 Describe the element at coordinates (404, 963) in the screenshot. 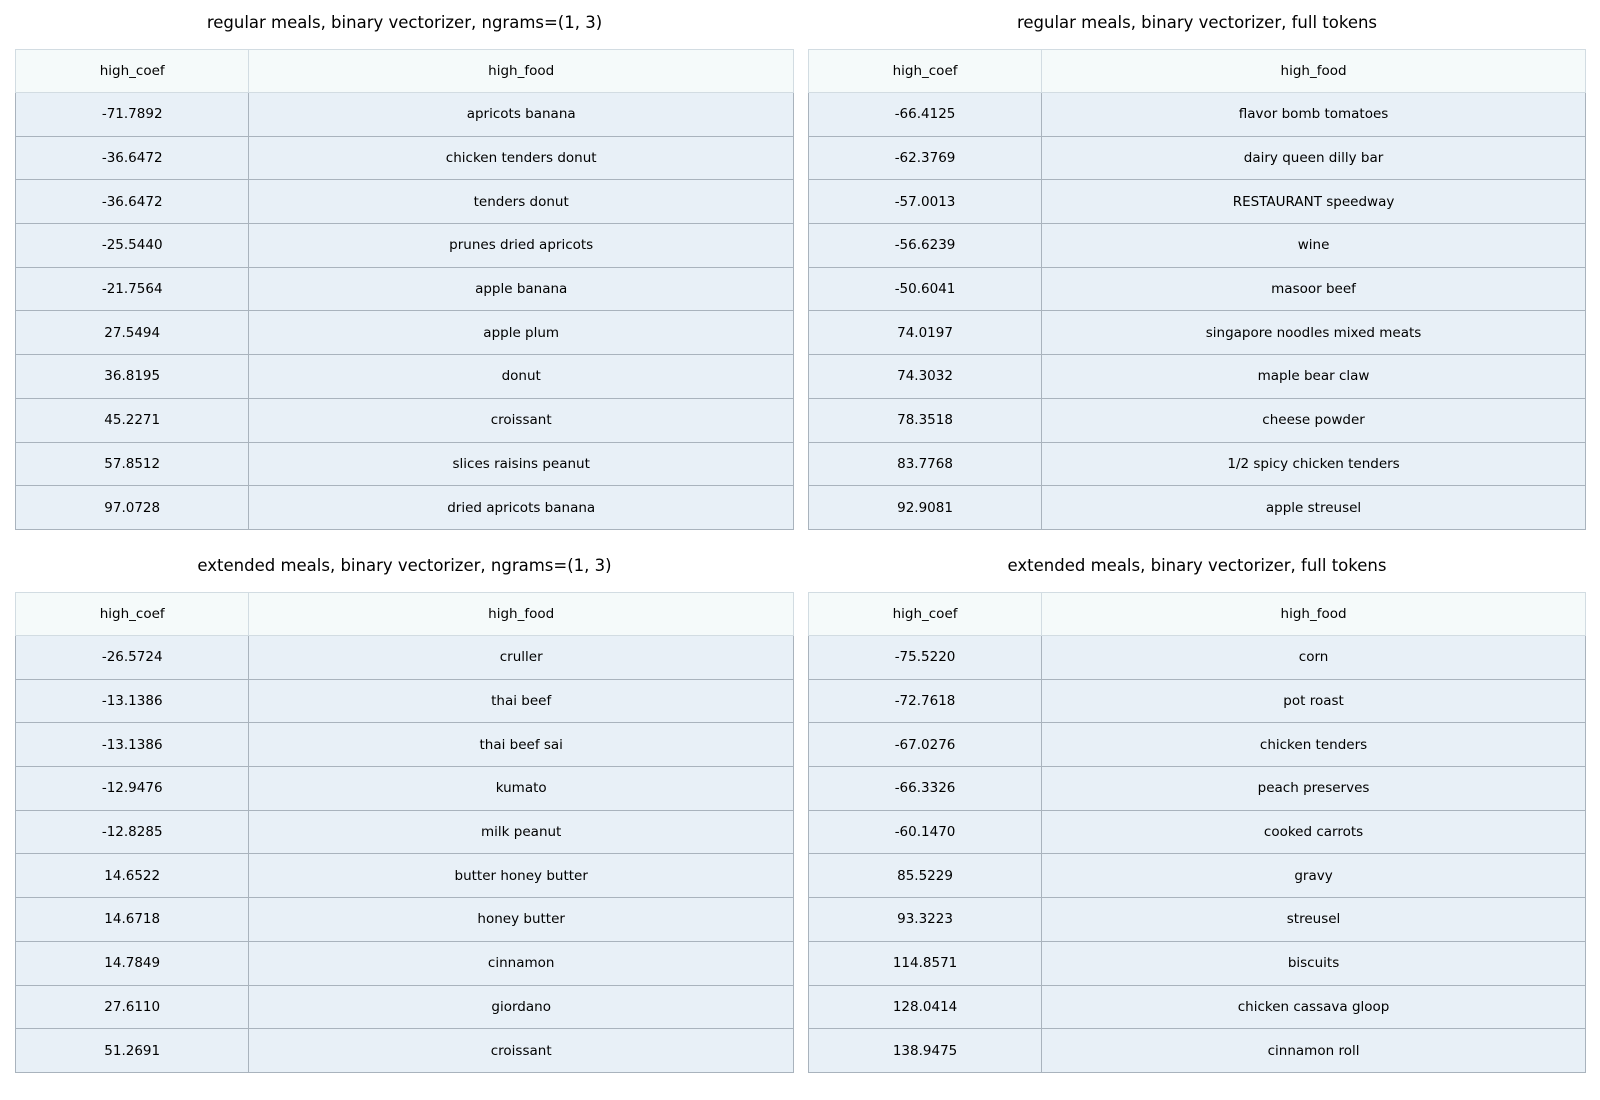

I see `table-row: 14.7849 cinnamon` at that location.